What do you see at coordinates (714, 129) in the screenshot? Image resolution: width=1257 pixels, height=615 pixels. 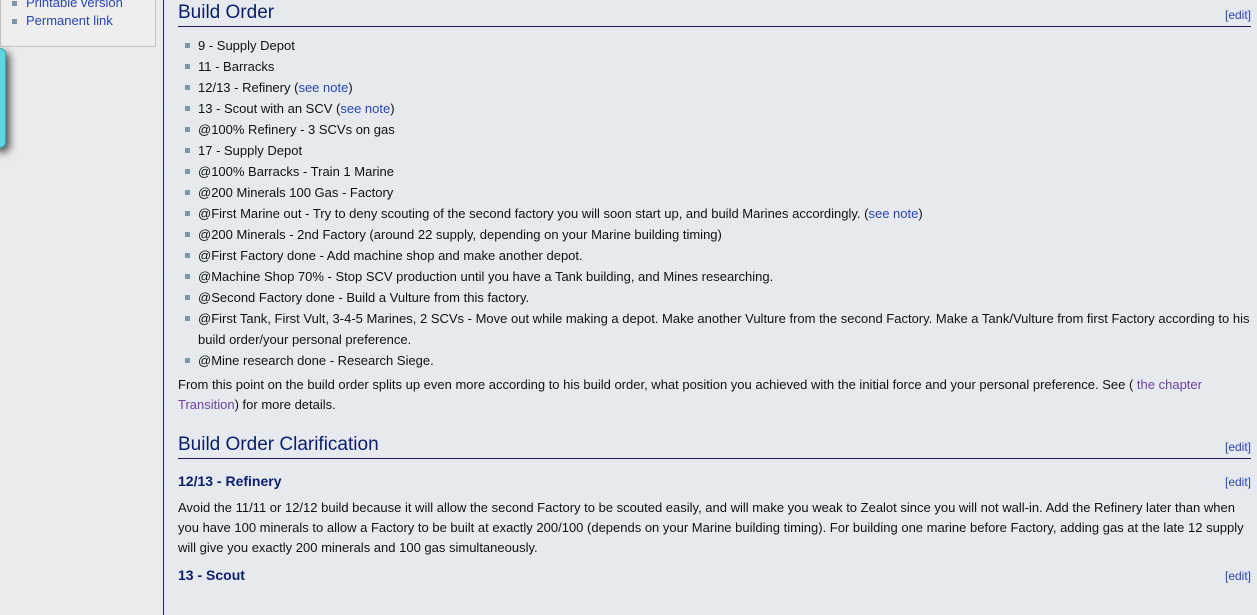 I see `list-item: @100% Refinery - 3 SCVs on gas` at bounding box center [714, 129].